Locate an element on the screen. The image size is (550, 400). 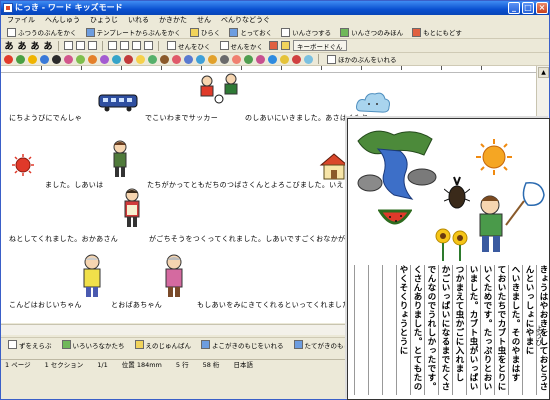
app-icon is located at coordinates (8, 8).